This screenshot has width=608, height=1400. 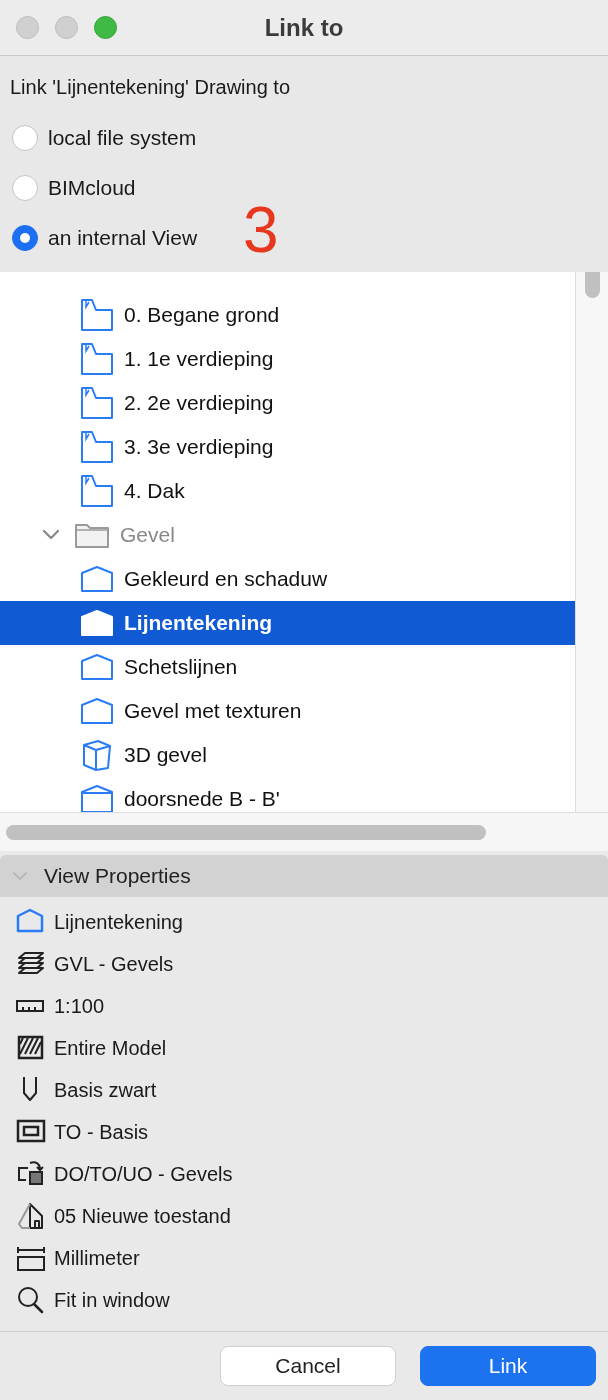 What do you see at coordinates (31, 1300) in the screenshot?
I see `search-icon` at bounding box center [31, 1300].